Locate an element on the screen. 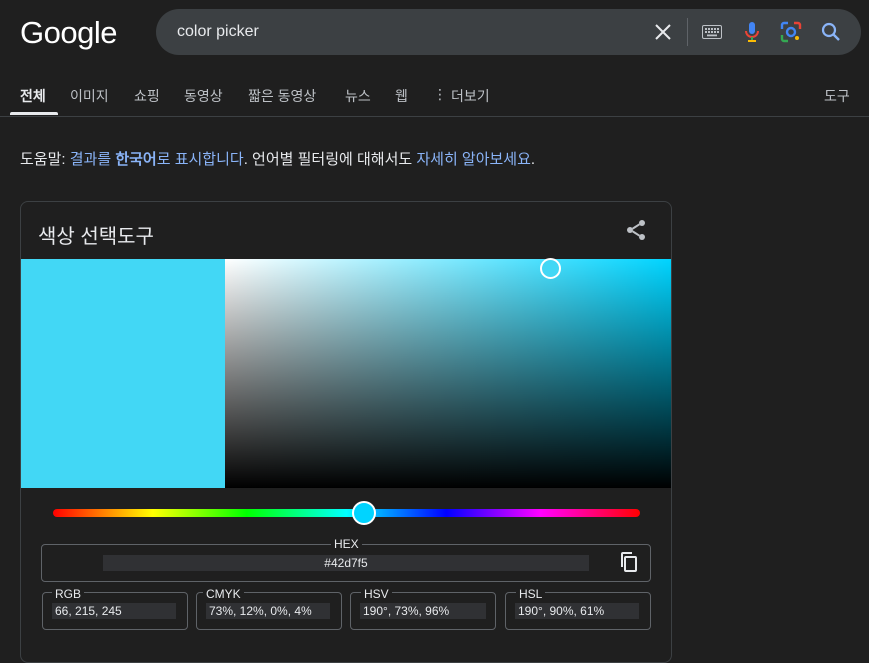 This screenshot has height=663, width=869. tab-web: 웹 is located at coordinates (401, 96).